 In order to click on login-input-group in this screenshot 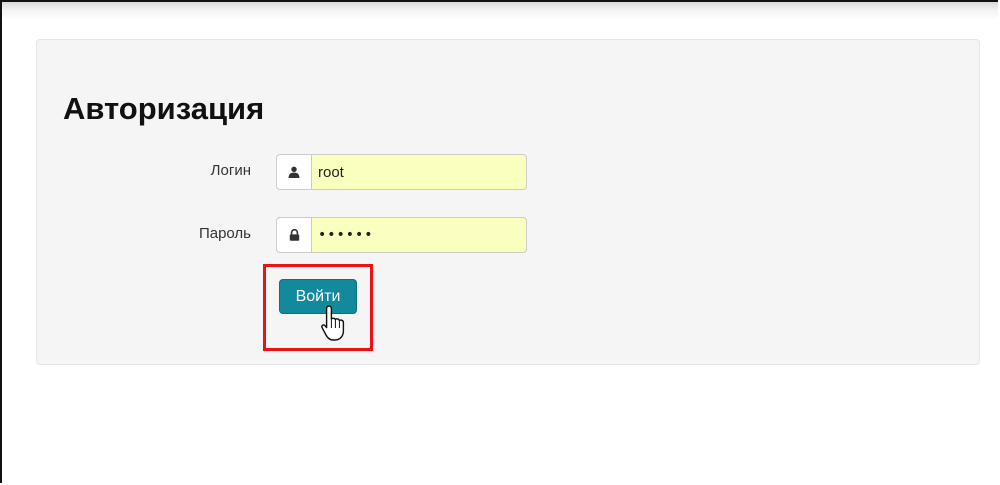, I will do `click(401, 172)`.